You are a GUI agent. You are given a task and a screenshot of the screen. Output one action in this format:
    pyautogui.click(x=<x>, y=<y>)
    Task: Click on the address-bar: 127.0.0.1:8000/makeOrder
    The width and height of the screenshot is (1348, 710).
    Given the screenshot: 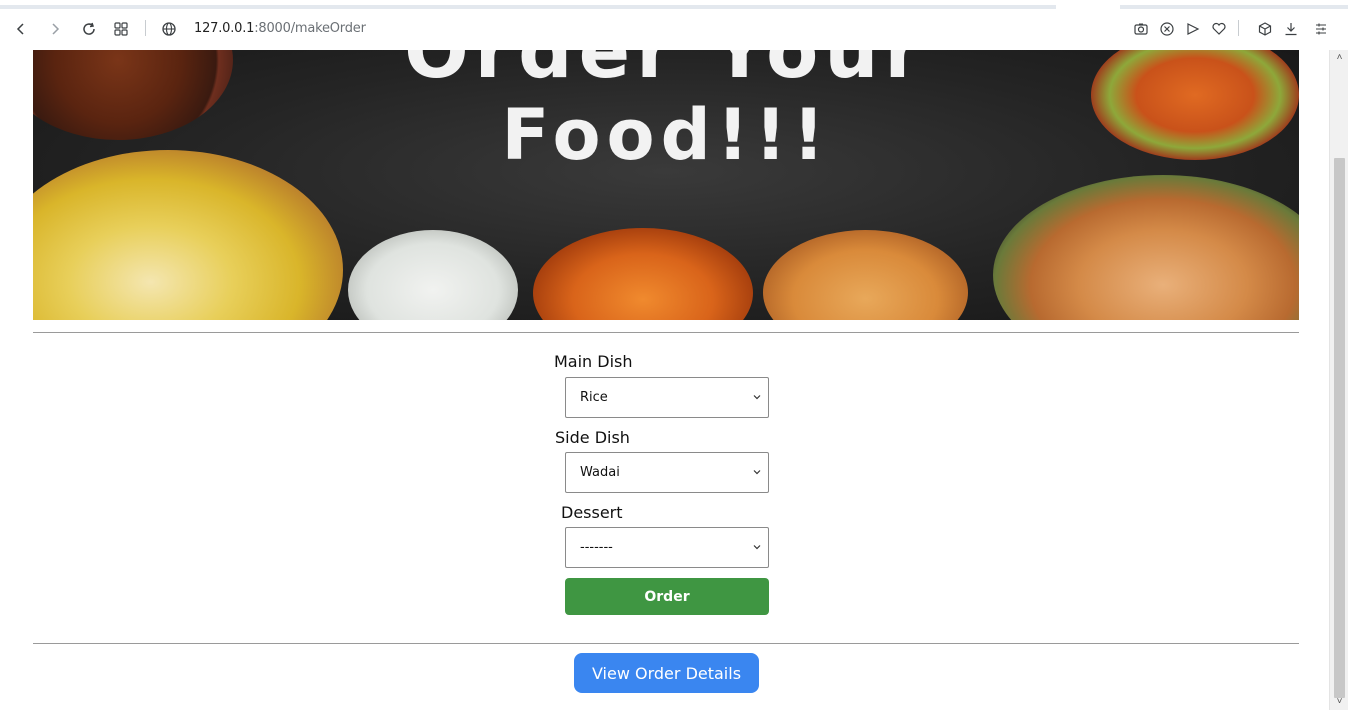 What is the action you would take?
    pyautogui.click(x=280, y=28)
    